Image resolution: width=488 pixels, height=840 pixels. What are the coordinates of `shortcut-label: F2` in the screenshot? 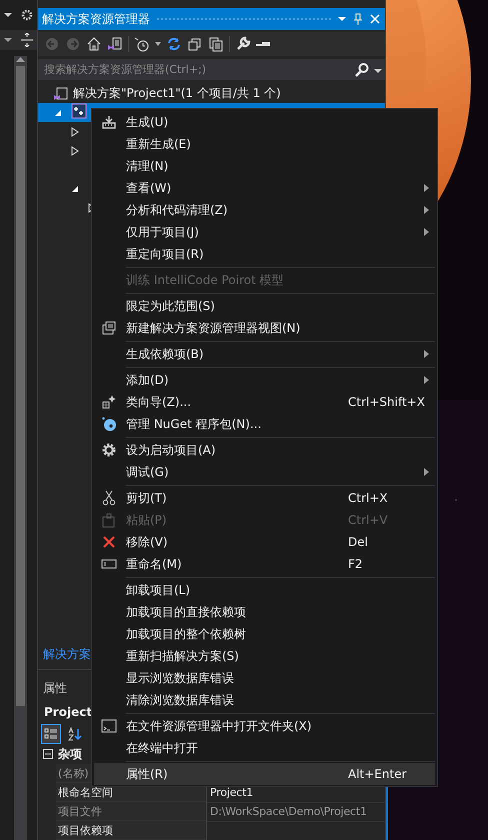 It's located at (356, 564).